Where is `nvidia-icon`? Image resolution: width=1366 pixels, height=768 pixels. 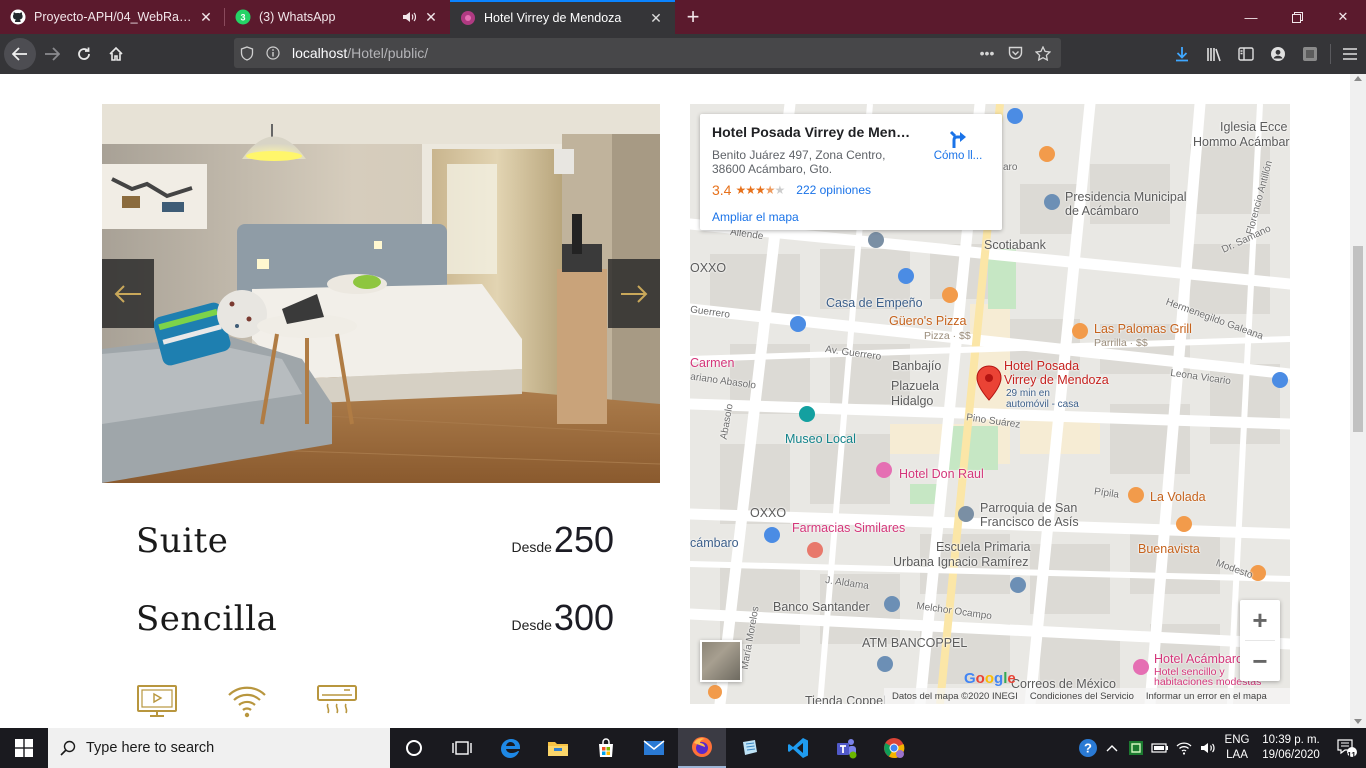 nvidia-icon is located at coordinates (1136, 748).